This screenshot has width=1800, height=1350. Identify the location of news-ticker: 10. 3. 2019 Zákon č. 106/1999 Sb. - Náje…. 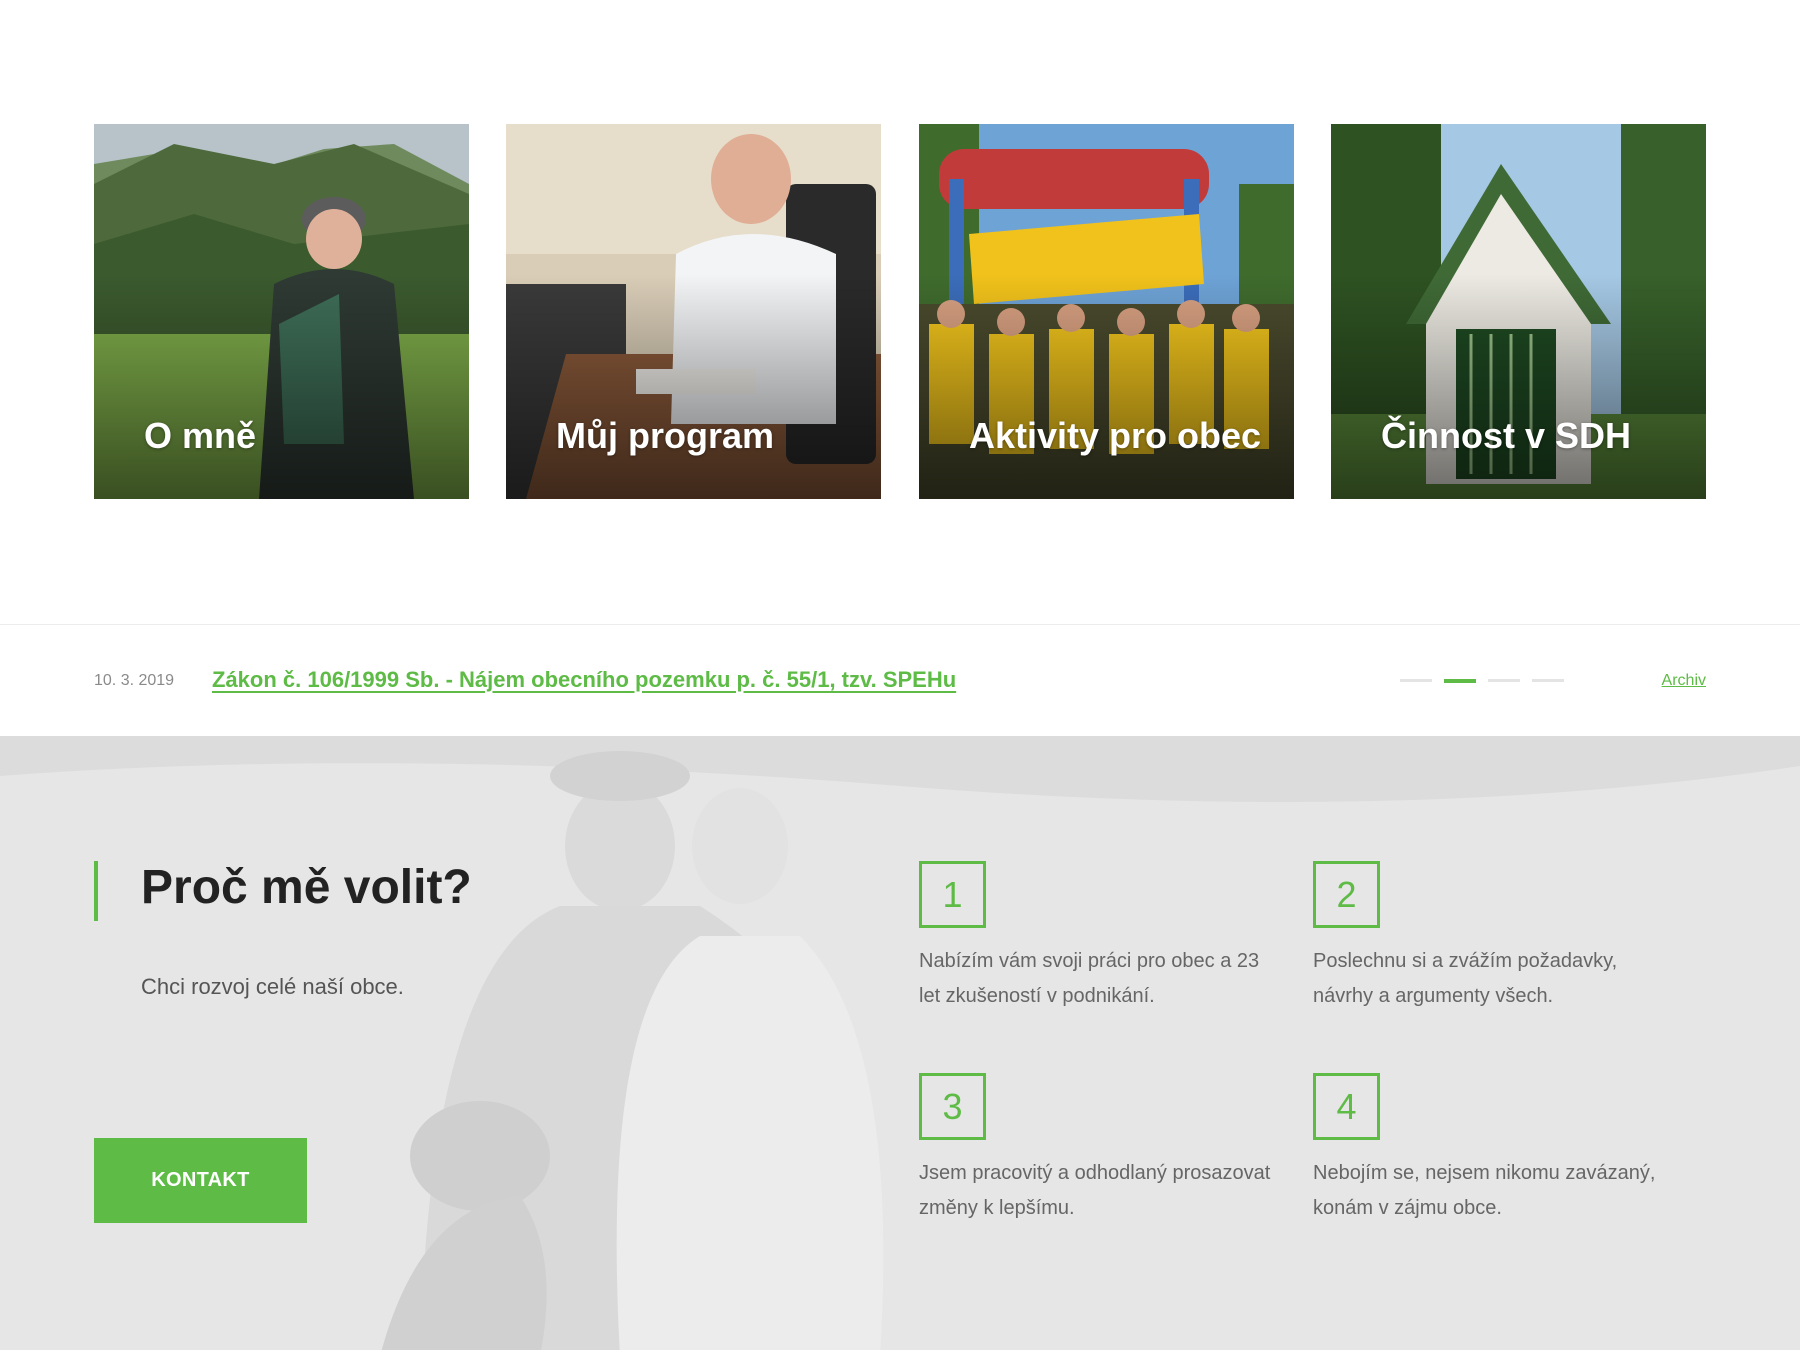
(900, 680).